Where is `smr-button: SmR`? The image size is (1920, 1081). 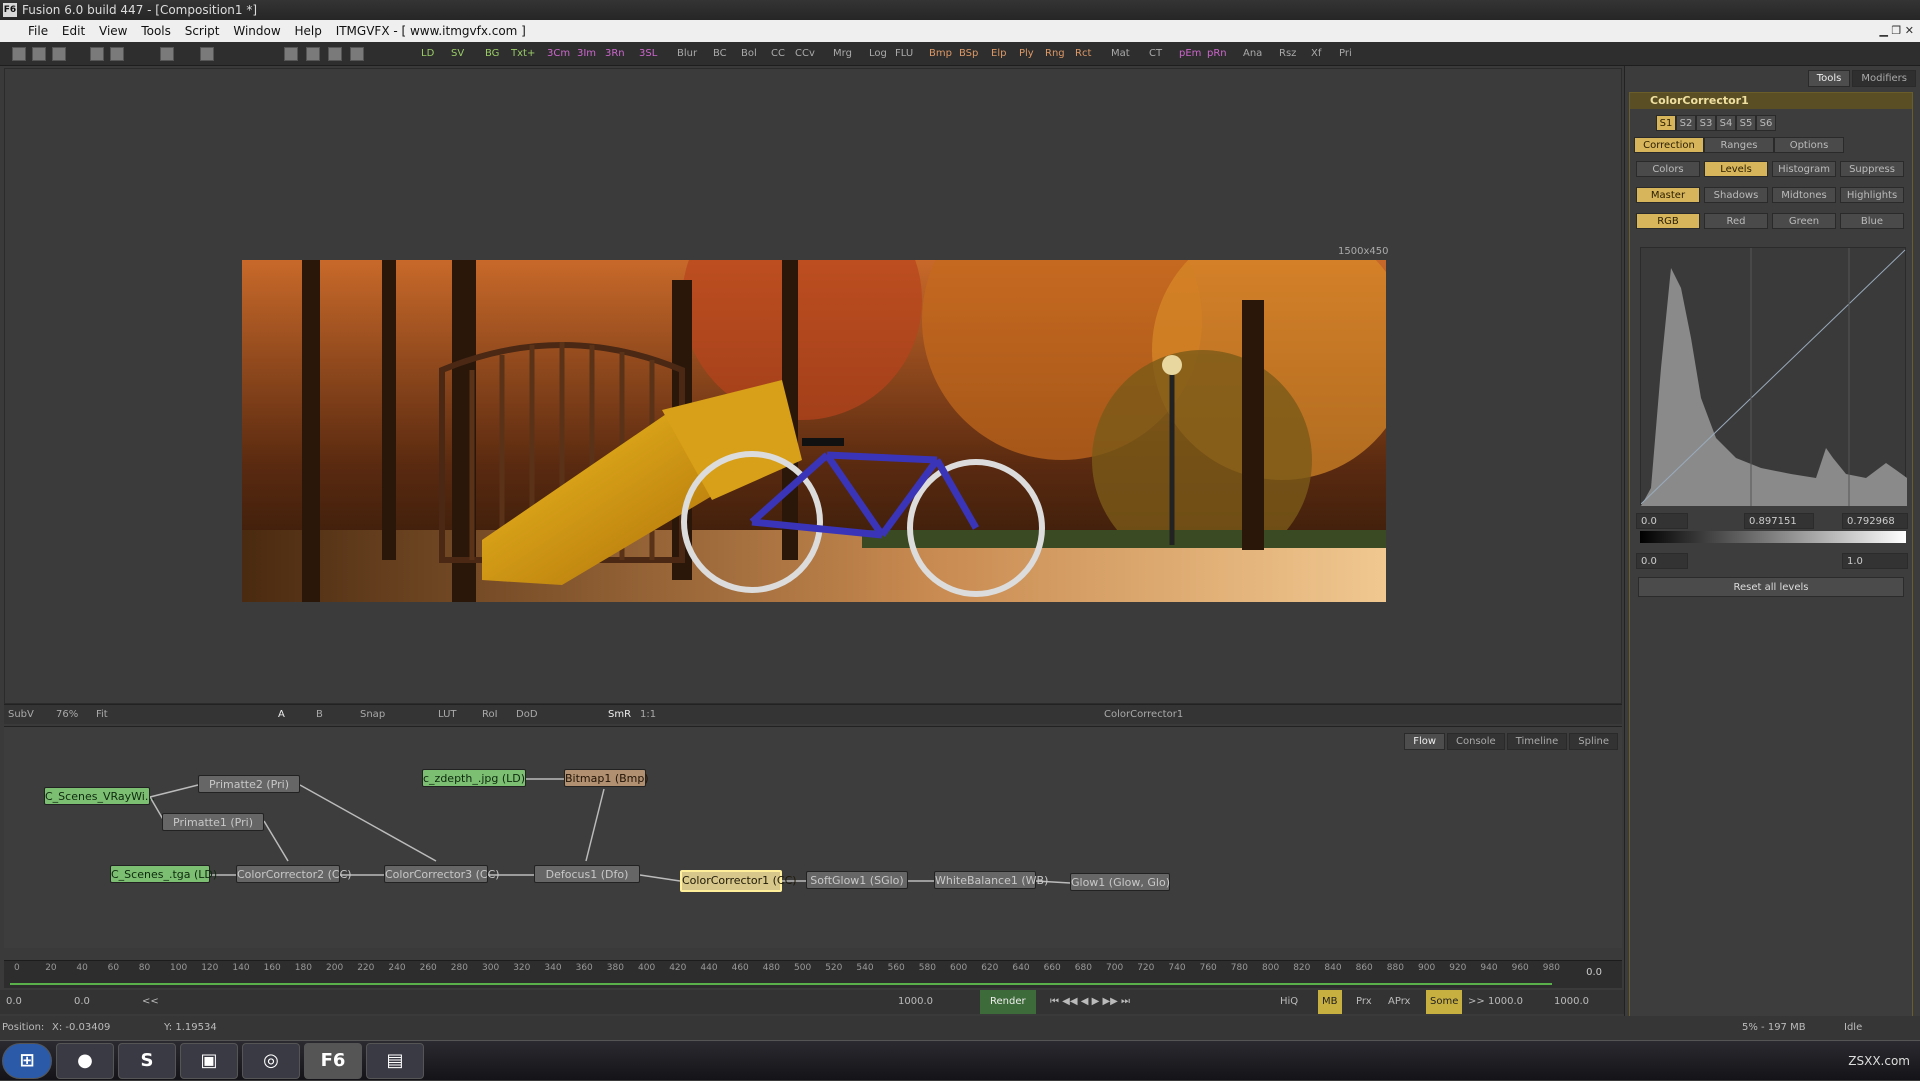 smr-button: SmR is located at coordinates (619, 715).